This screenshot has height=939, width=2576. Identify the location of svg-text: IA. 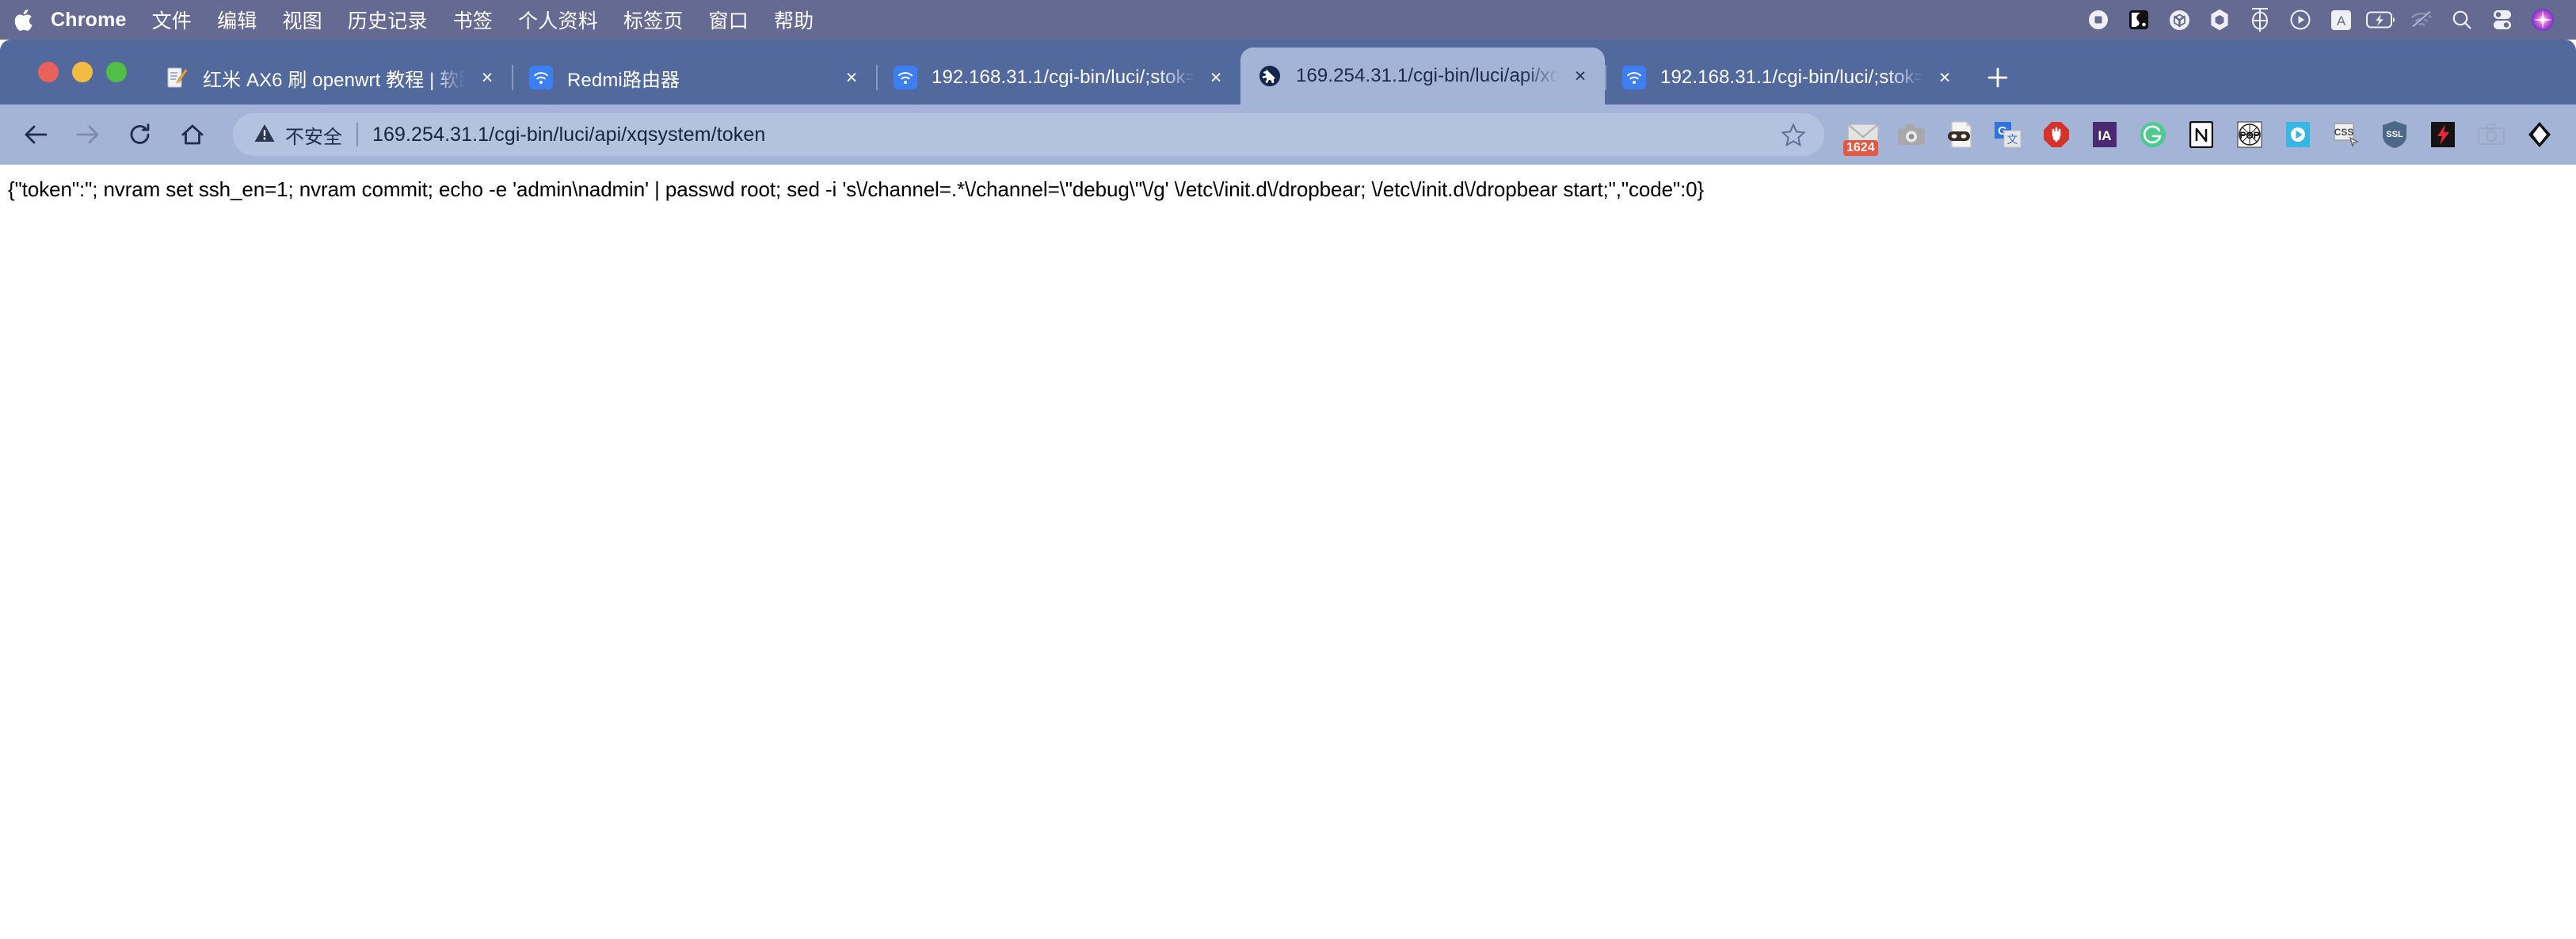
(2105, 135).